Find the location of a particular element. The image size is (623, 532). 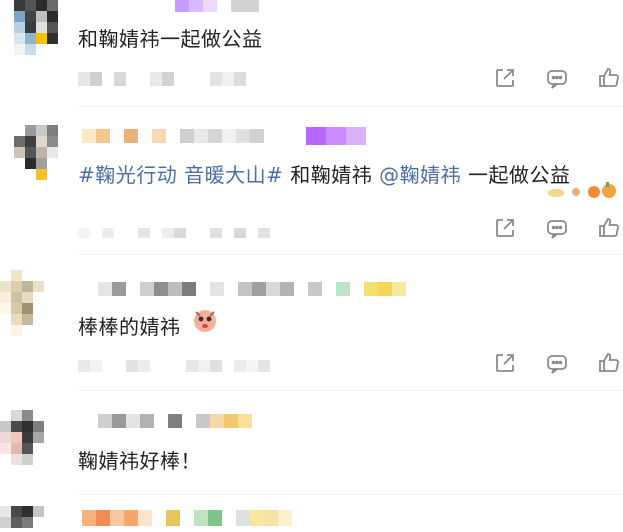

comment-text: 和鞠婧祎一起做公益 is located at coordinates (170, 39).